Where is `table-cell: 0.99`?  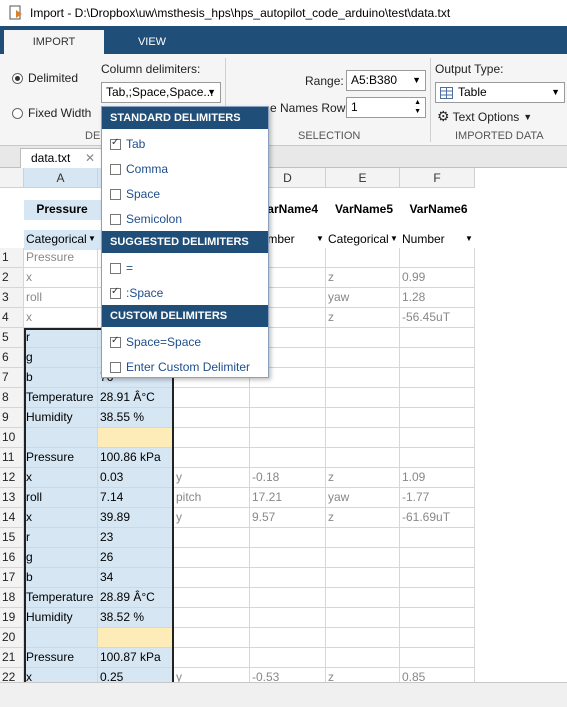 table-cell: 0.99 is located at coordinates (437, 278).